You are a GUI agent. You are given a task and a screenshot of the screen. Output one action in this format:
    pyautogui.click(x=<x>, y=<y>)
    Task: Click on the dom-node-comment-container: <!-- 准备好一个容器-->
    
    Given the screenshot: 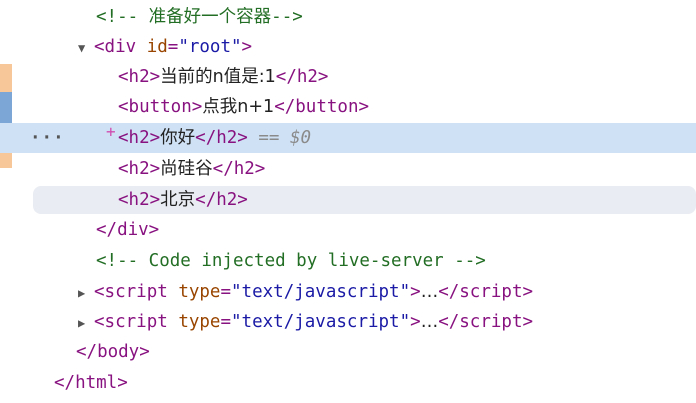 What is the action you would take?
    pyautogui.click(x=348, y=17)
    